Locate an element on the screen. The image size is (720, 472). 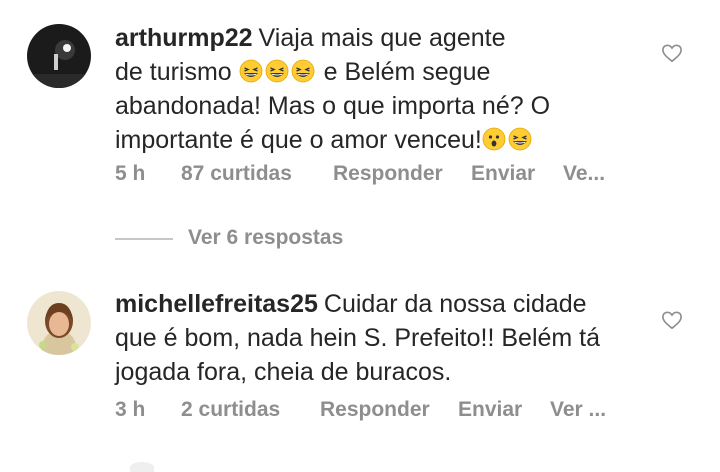
comment-line-3: jogada fora, cheia de buracos. is located at coordinates (283, 372).